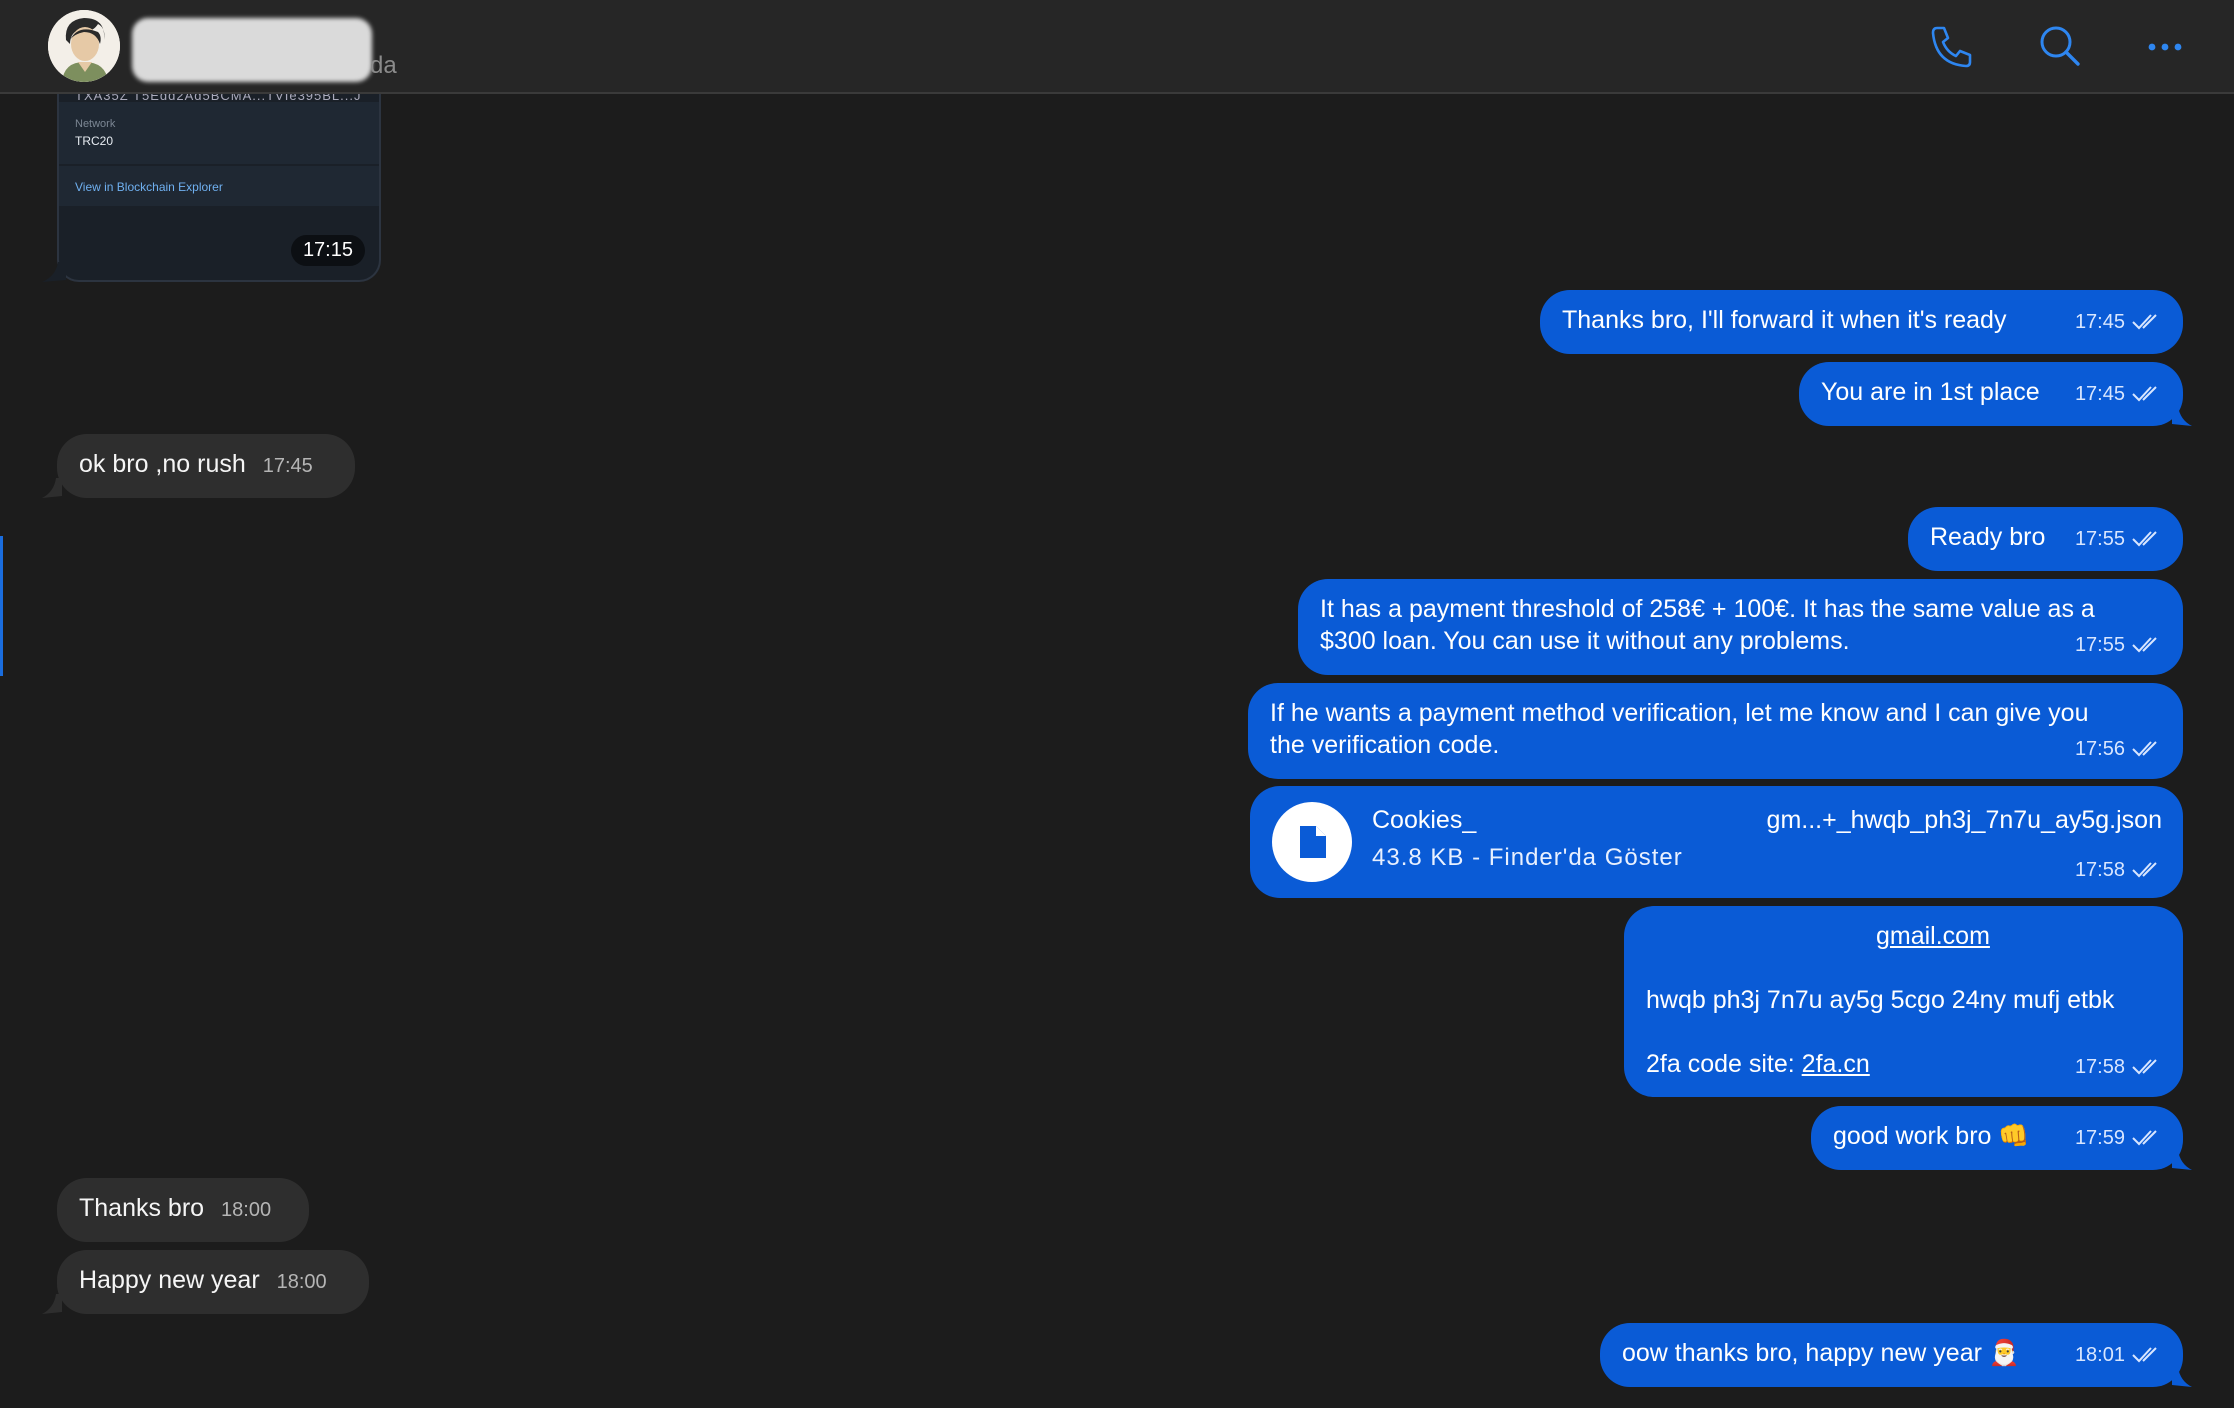 The width and height of the screenshot is (2234, 1408). What do you see at coordinates (142, 1208) in the screenshot?
I see `message-text: Thanks bro` at bounding box center [142, 1208].